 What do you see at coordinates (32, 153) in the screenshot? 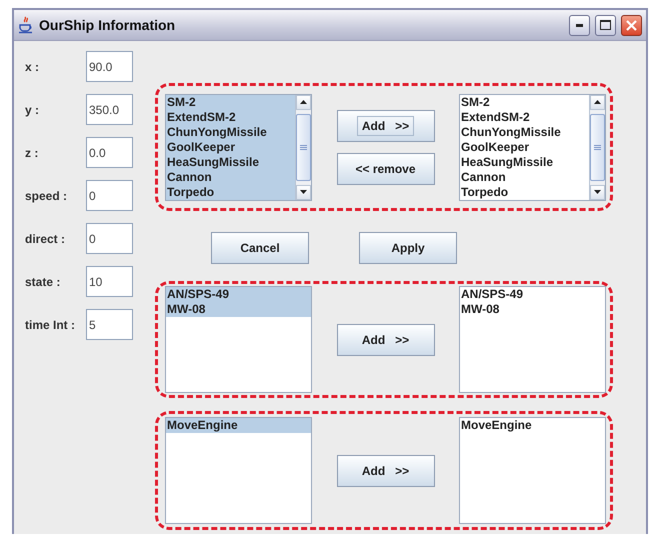
I see `field-label: z :` at bounding box center [32, 153].